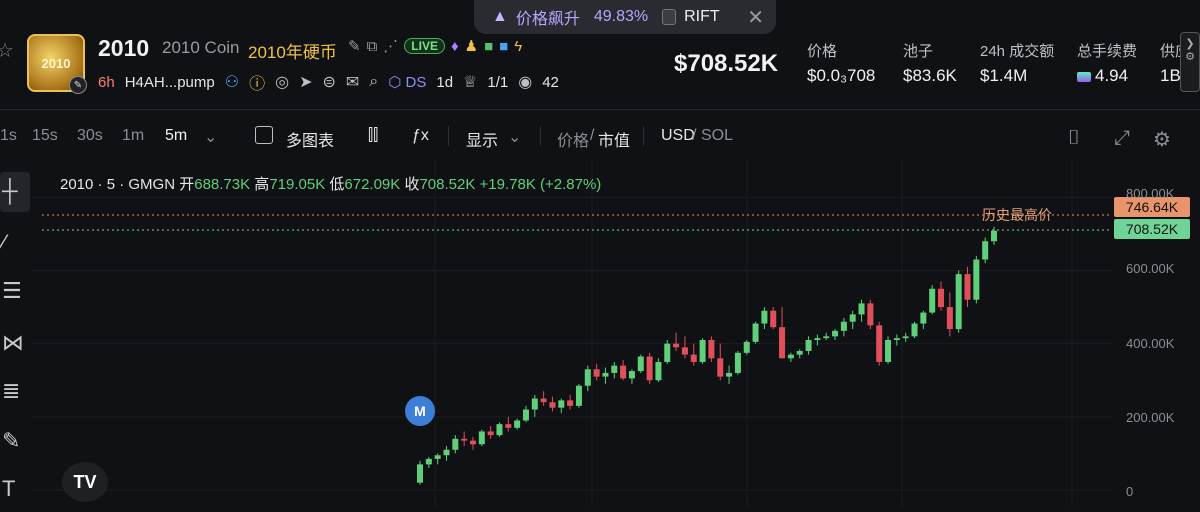 The image size is (1200, 512). Describe the element at coordinates (12, 291) in the screenshot. I see `horizontal-lines-icon: ☰` at that location.